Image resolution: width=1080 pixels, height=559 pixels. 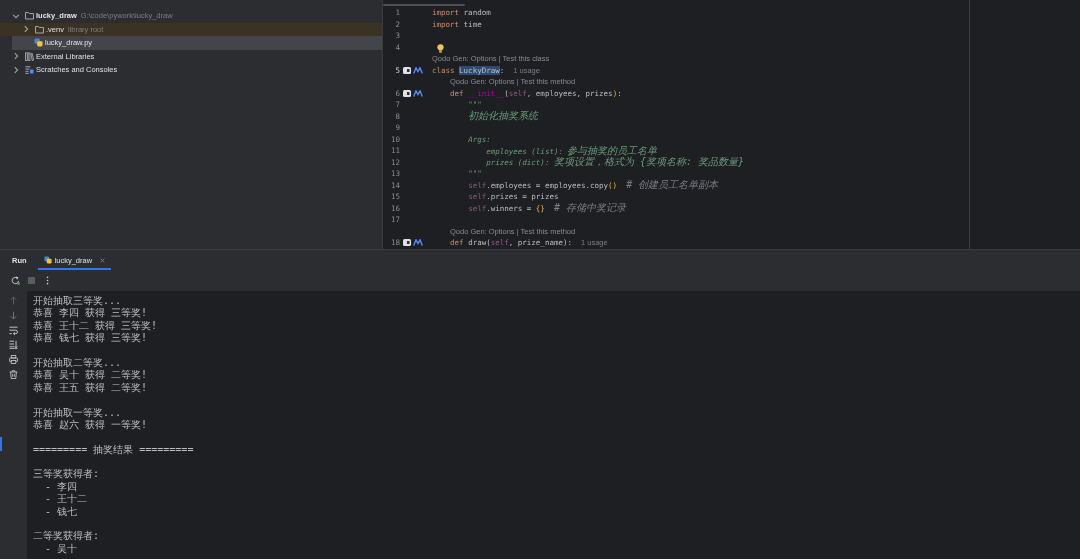 What do you see at coordinates (29, 56) in the screenshot?
I see `bookshelf-icon` at bounding box center [29, 56].